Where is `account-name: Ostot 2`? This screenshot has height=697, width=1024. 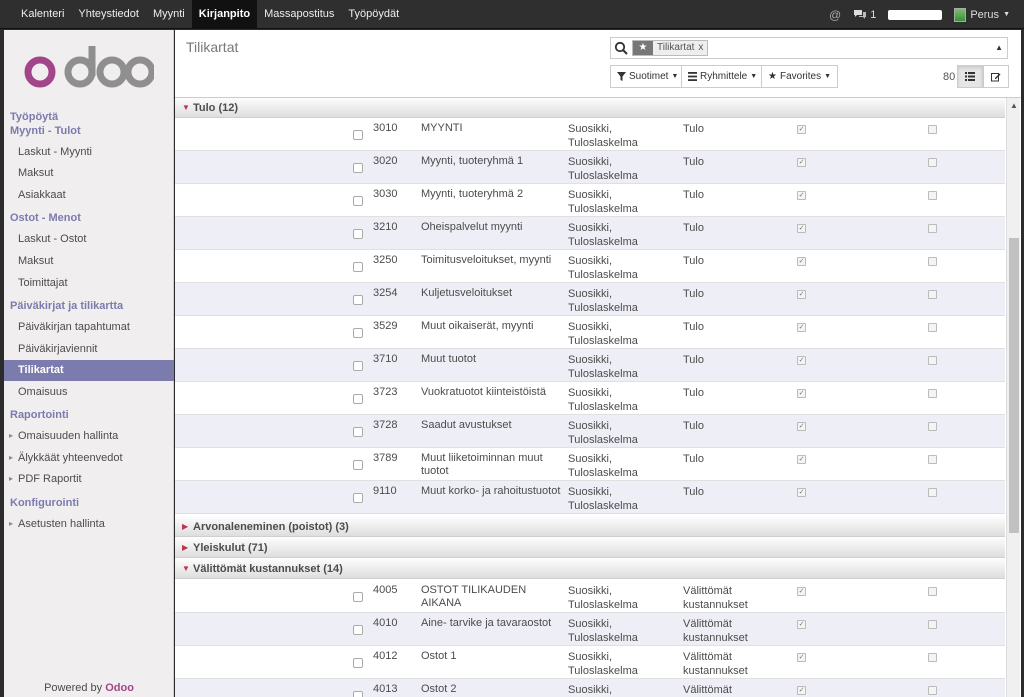 account-name: Ostot 2 is located at coordinates (439, 689).